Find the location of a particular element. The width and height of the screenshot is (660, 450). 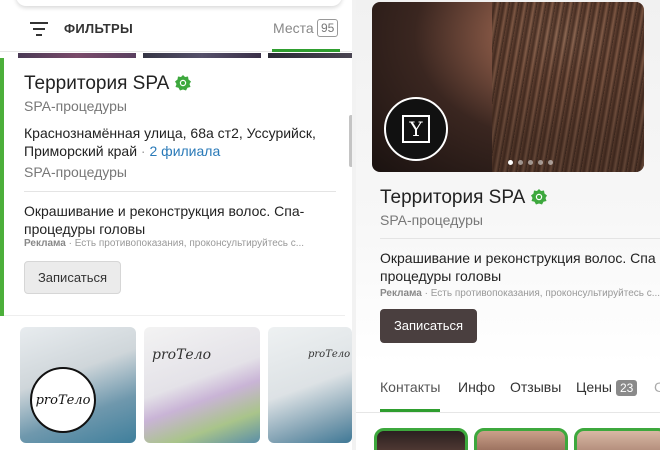

place-title-text: Территория SPA is located at coordinates (453, 197).